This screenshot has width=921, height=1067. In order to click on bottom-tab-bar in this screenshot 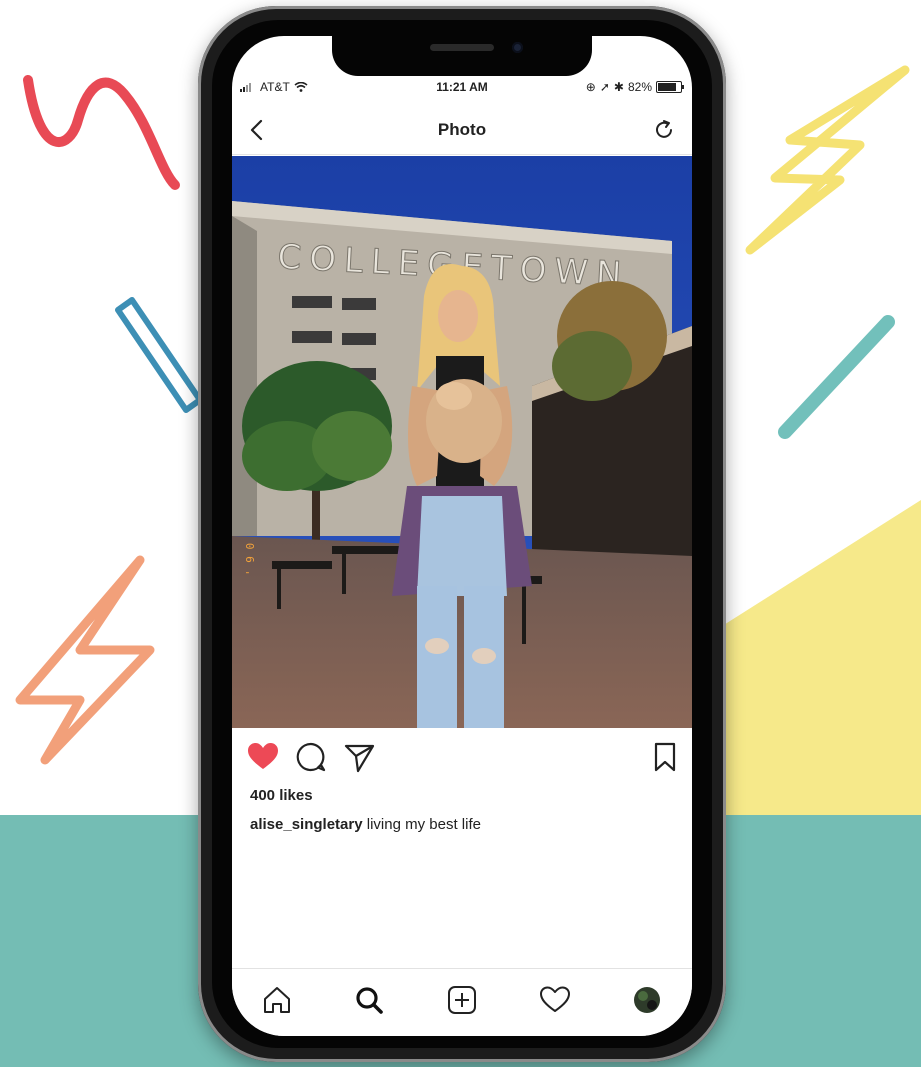, I will do `click(462, 1002)`.